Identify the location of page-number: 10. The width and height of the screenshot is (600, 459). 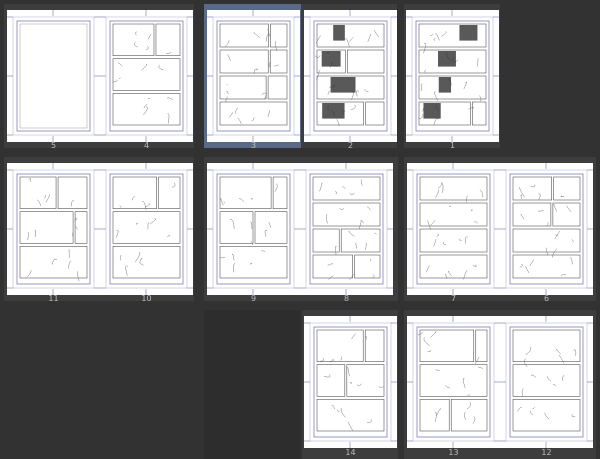
(146, 298).